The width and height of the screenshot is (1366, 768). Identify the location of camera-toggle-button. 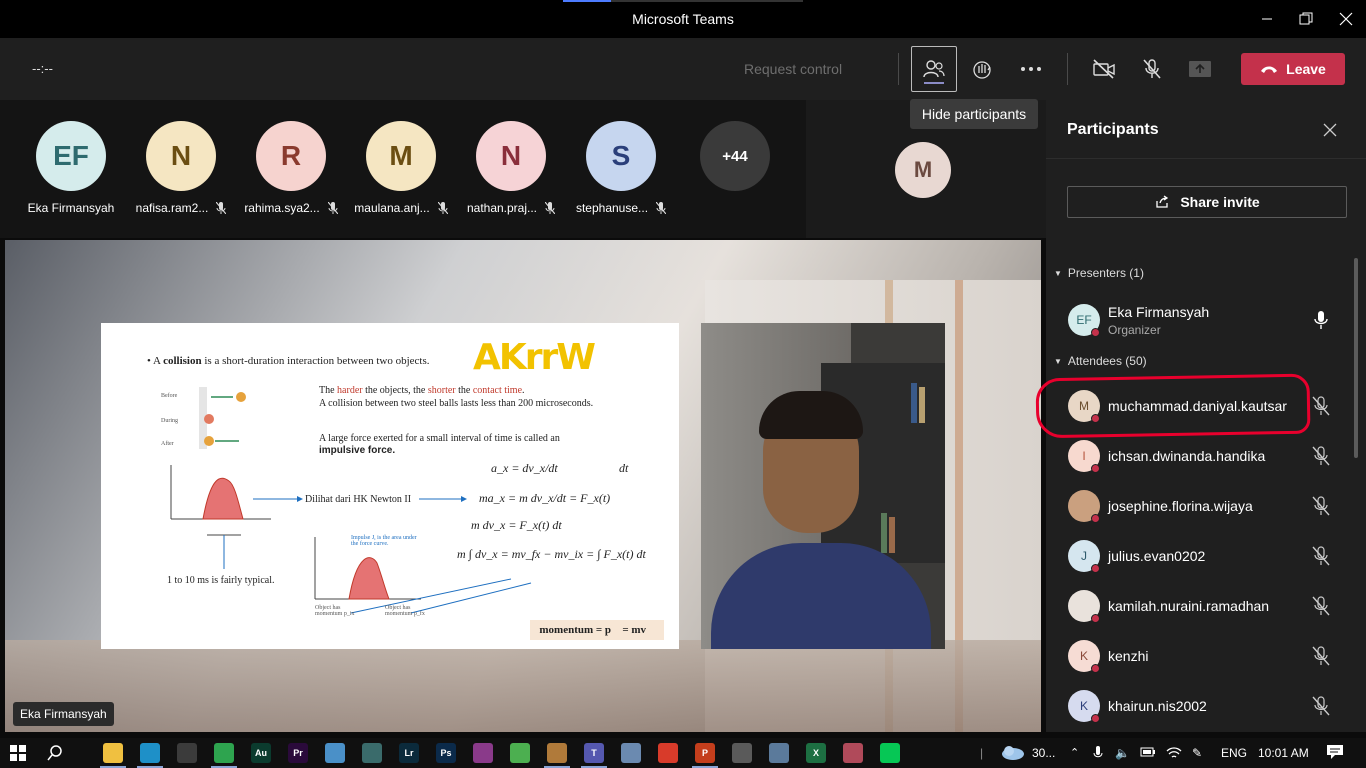
(1104, 69).